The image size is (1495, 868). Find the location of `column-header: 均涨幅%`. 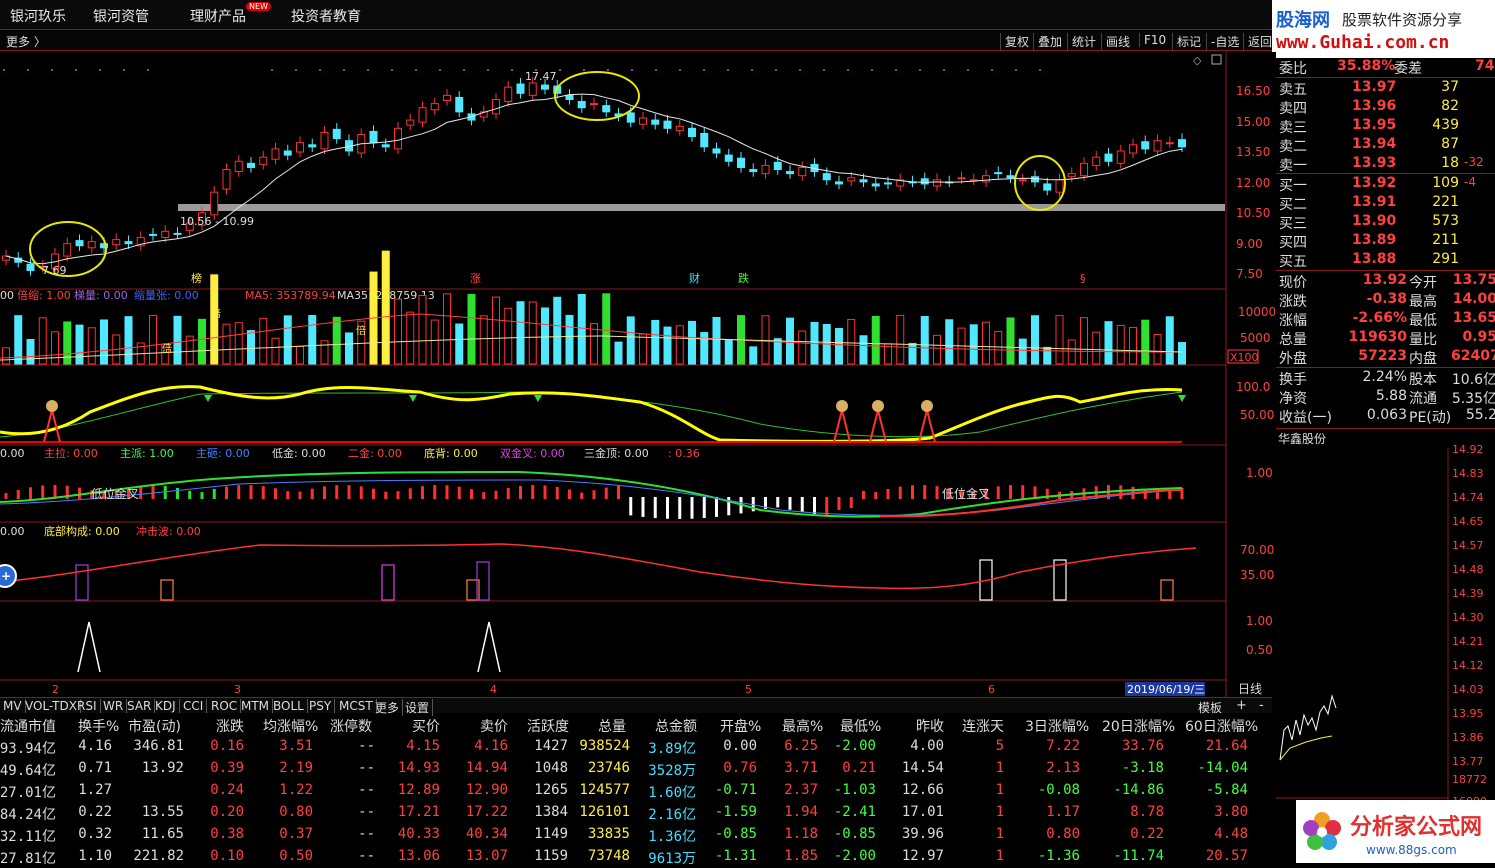

column-header: 均涨幅% is located at coordinates (290, 726).